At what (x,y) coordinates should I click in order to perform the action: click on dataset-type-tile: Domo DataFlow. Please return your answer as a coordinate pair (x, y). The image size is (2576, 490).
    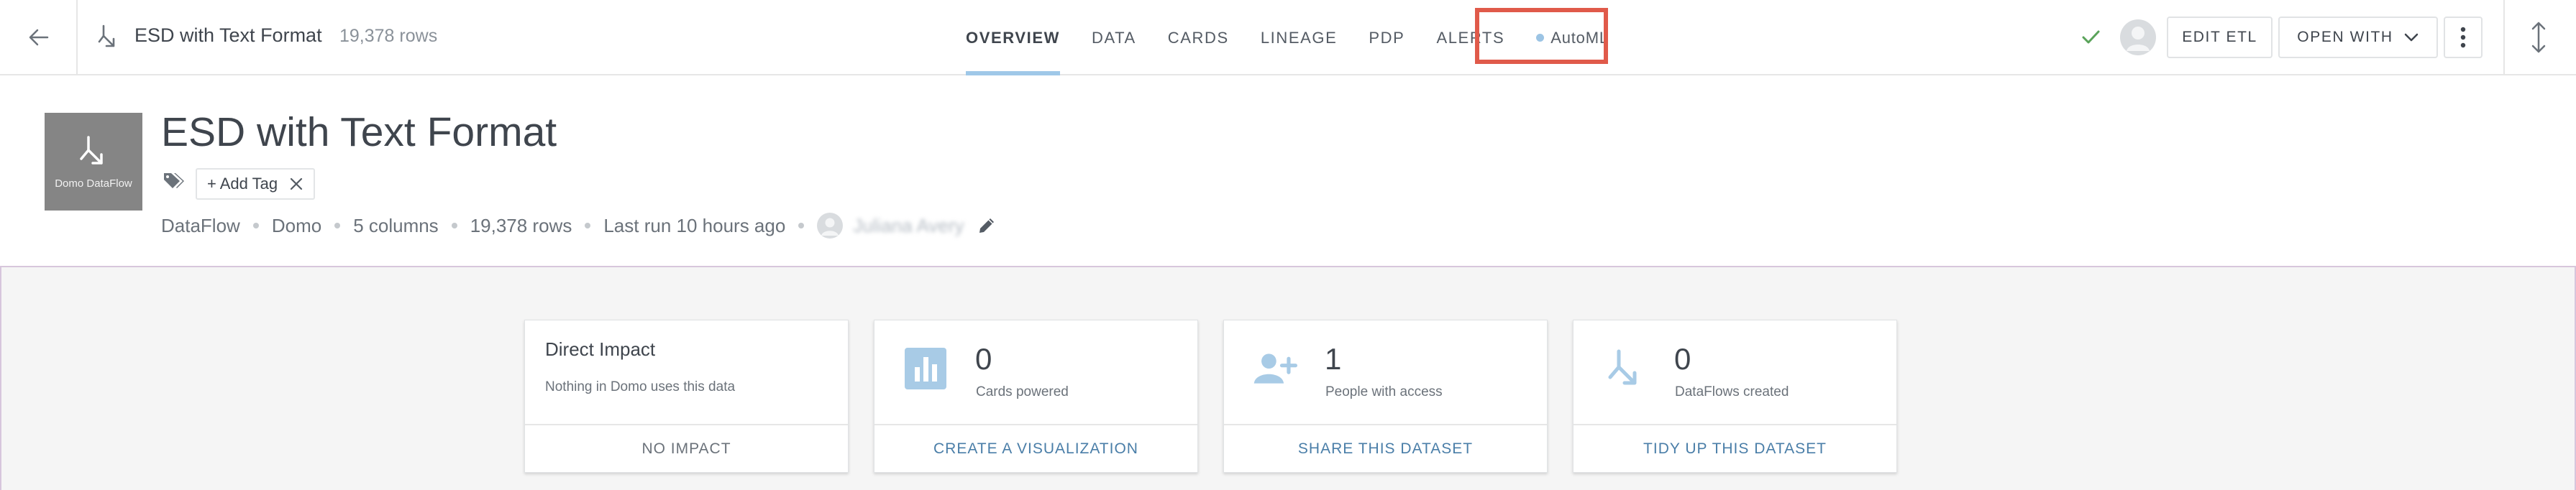
    Looking at the image, I should click on (93, 162).